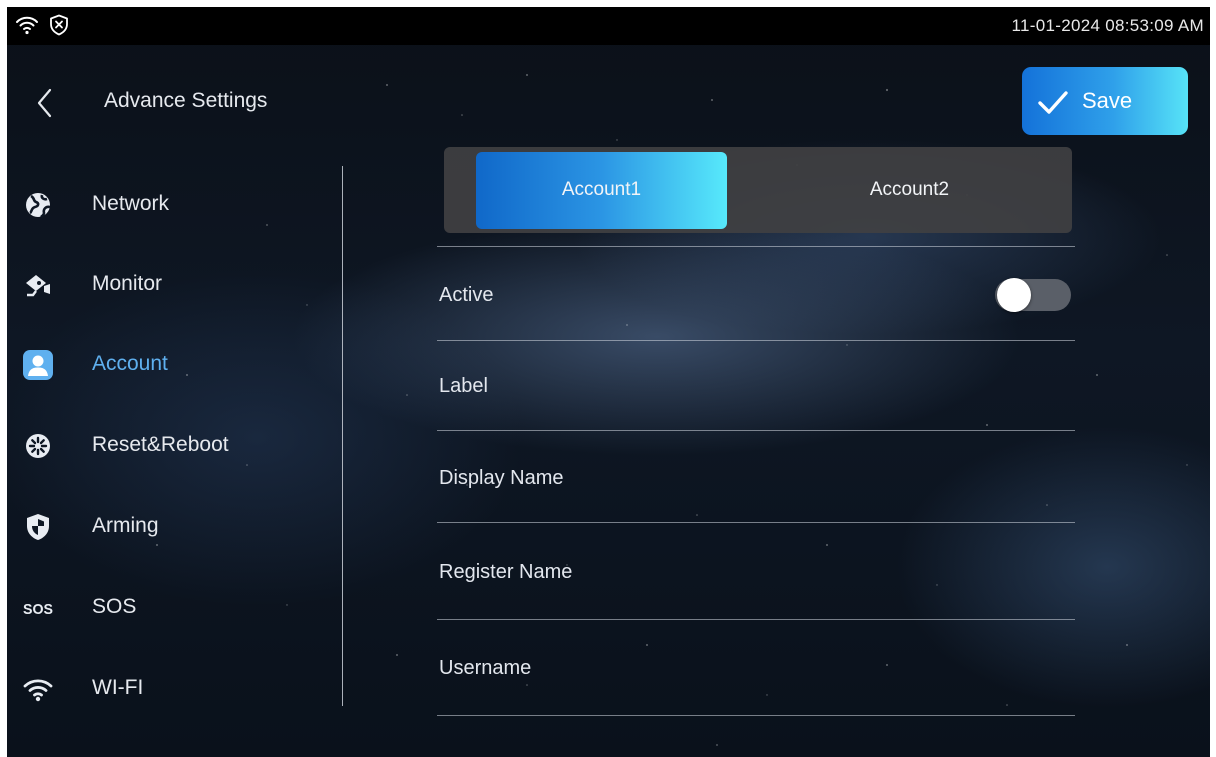 Image resolution: width=1216 pixels, height=757 pixels. What do you see at coordinates (463, 386) in the screenshot?
I see `field-label-label: Label` at bounding box center [463, 386].